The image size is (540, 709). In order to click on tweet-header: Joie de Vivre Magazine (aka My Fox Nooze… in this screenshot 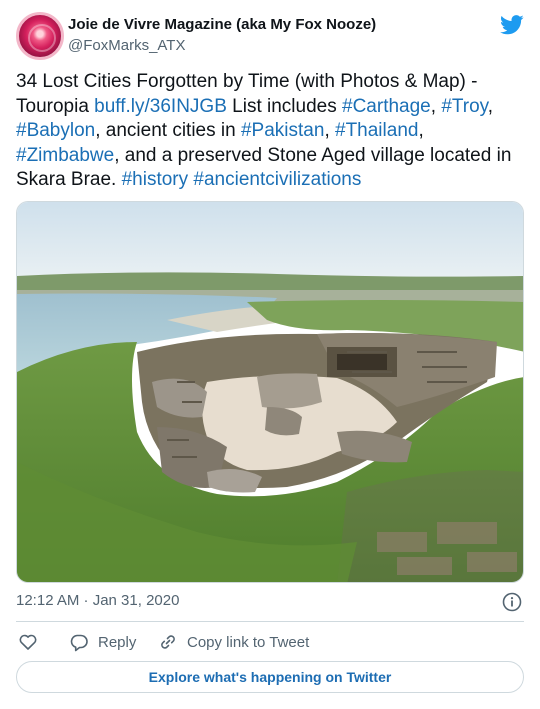, I will do `click(270, 36)`.